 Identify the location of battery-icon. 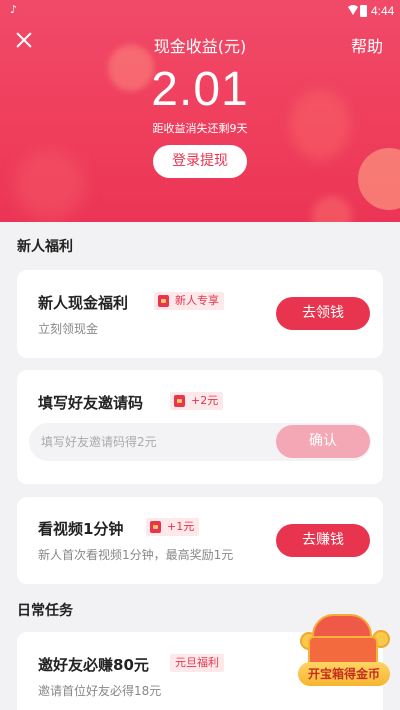
(363, 11).